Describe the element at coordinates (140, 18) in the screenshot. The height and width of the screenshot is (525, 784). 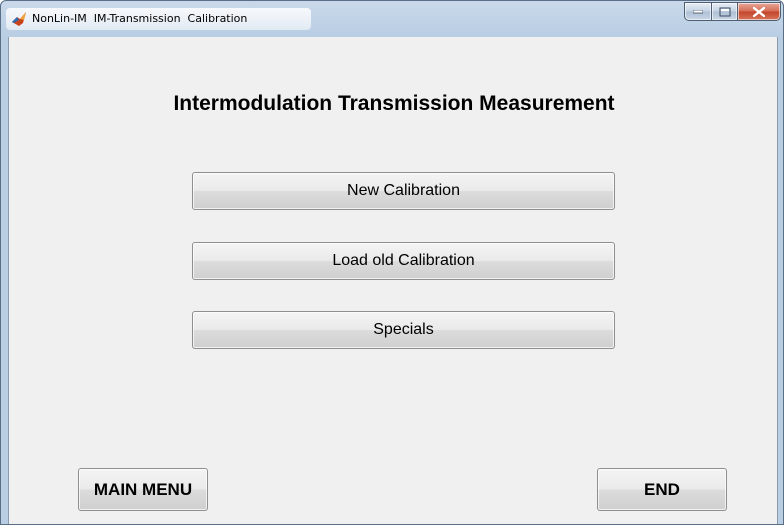
I see `window-title: NonLin-IM IM-Transmission Calibration` at that location.